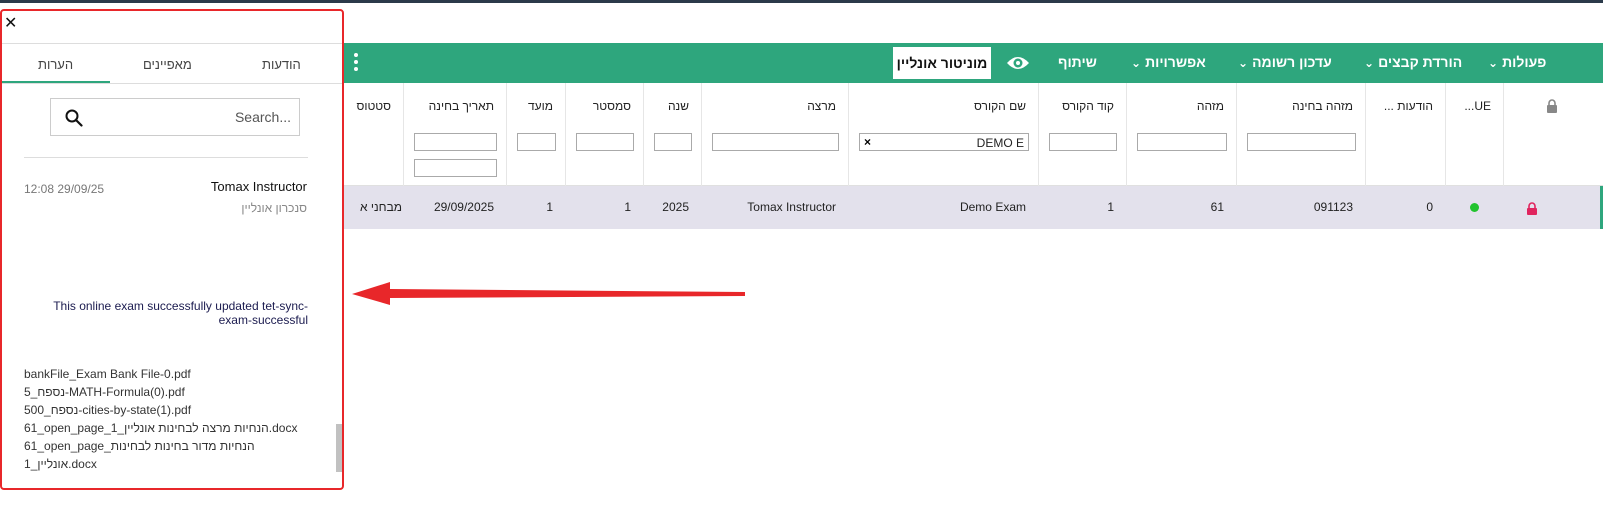 The image size is (1603, 509). What do you see at coordinates (1000, 143) in the screenshot?
I see `course-name-filter-value: DEMO E` at bounding box center [1000, 143].